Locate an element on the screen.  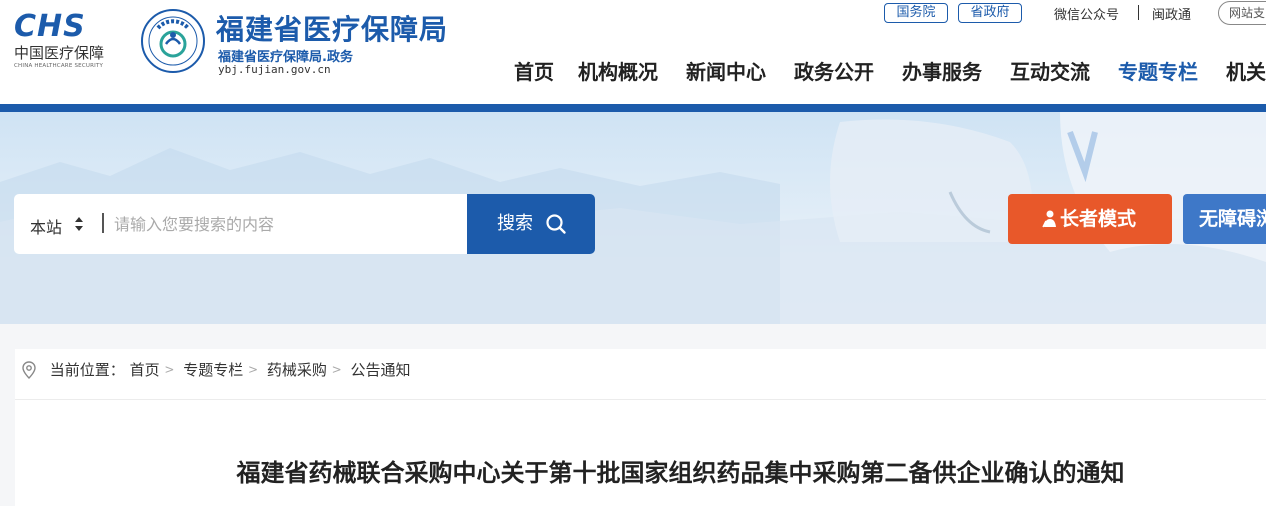
nav-item-special-topics: 专题专栏 is located at coordinates (1158, 70).